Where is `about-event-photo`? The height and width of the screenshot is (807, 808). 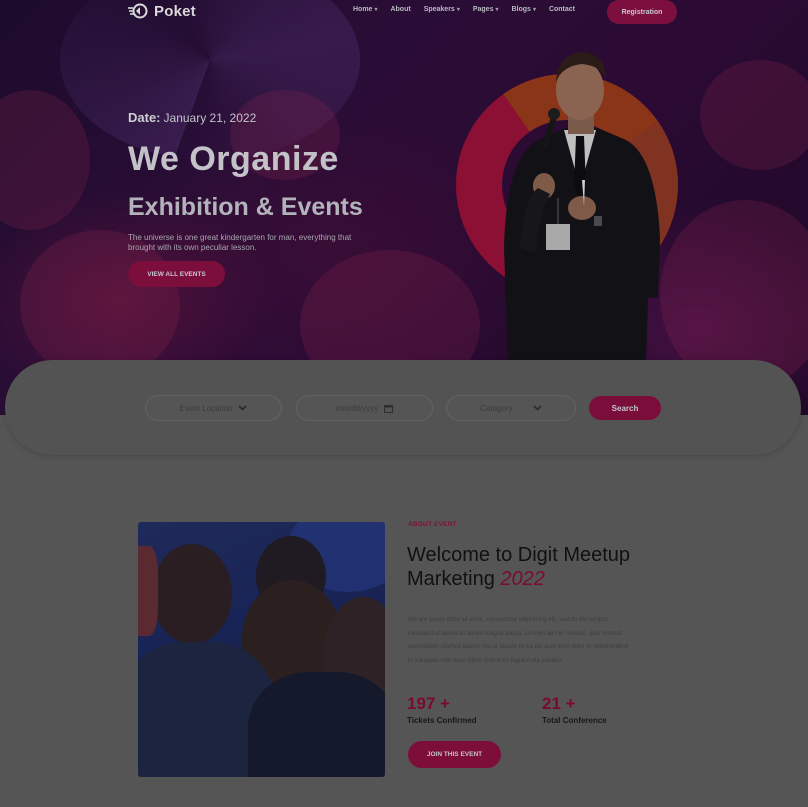
about-event-photo is located at coordinates (261, 649).